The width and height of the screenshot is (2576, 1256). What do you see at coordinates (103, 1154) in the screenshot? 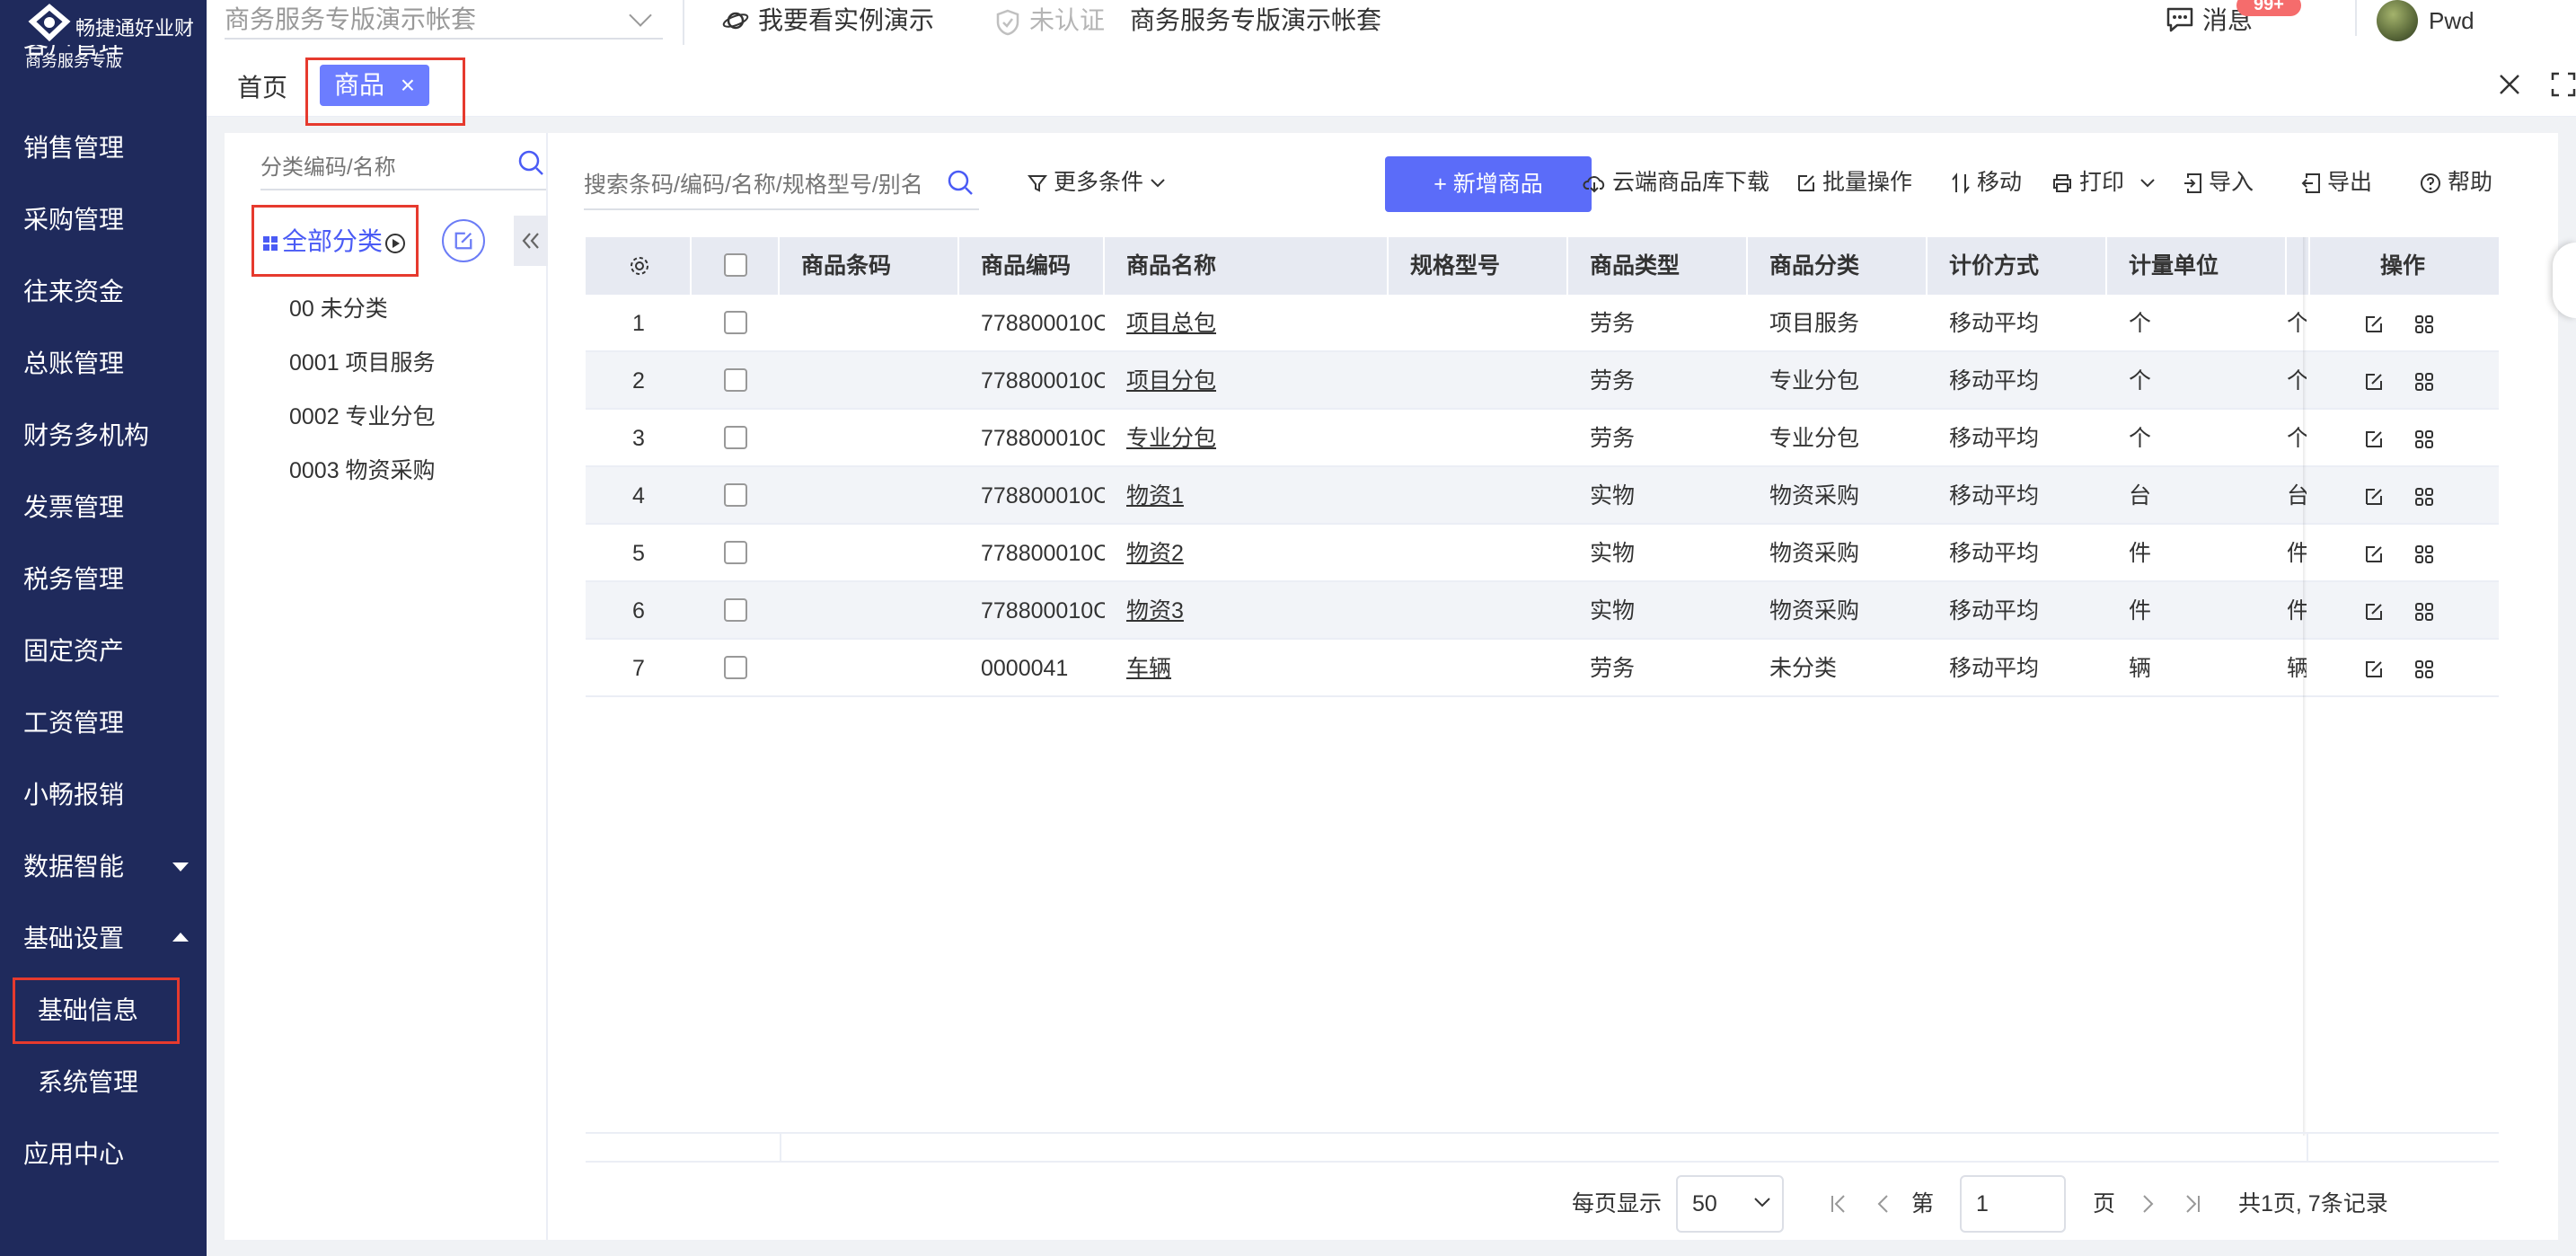
I see `sidebar-item-app-center: 应用中心` at bounding box center [103, 1154].